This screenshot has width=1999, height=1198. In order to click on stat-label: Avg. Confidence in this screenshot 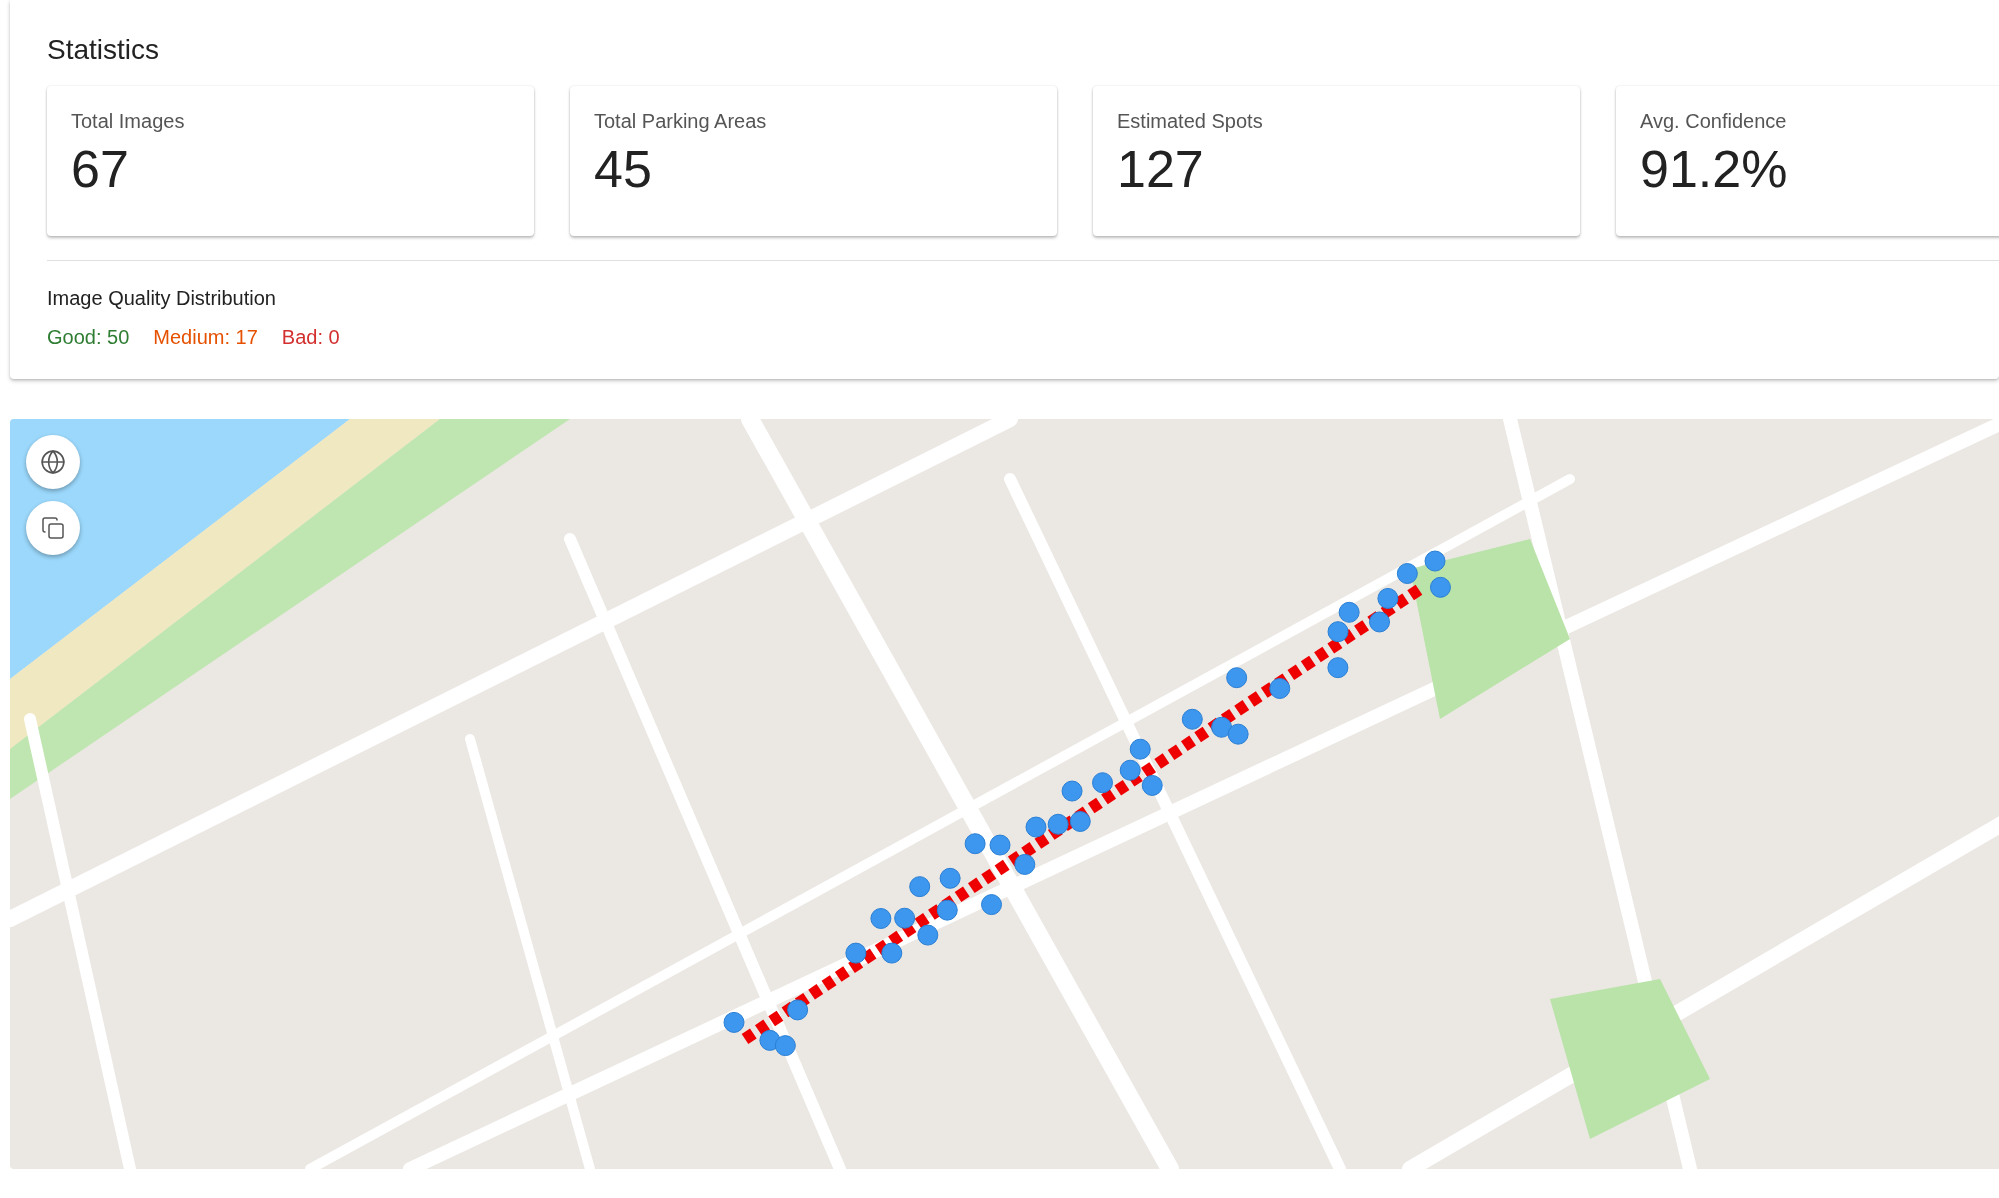, I will do `click(1714, 121)`.